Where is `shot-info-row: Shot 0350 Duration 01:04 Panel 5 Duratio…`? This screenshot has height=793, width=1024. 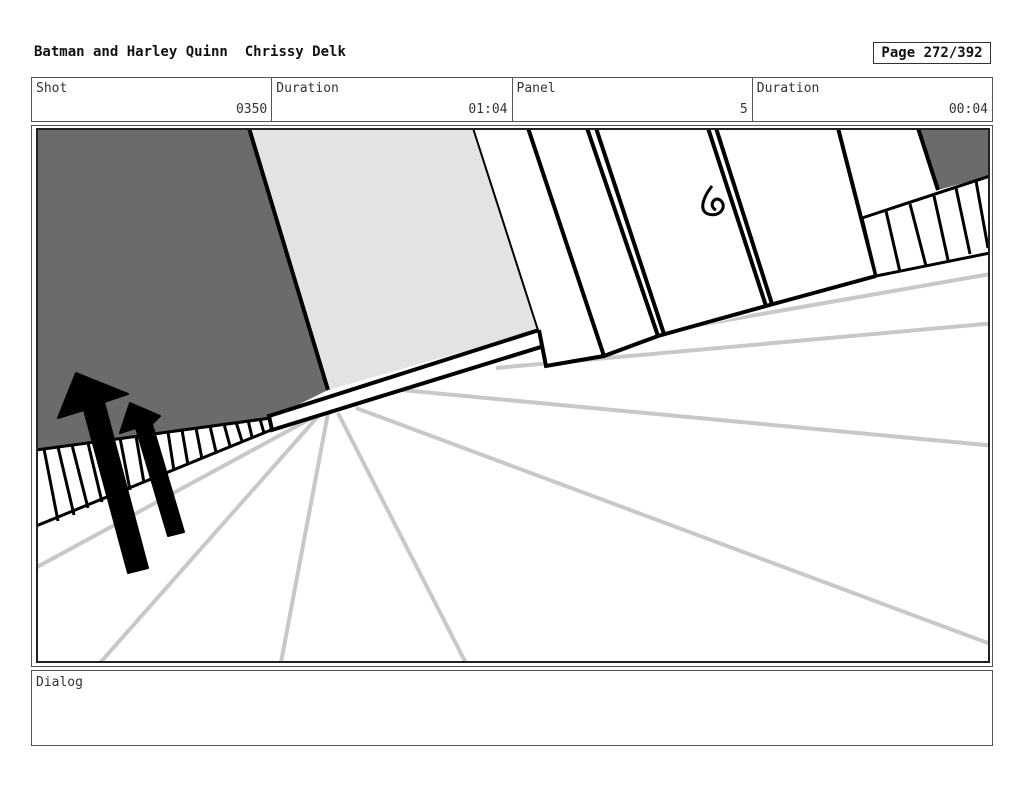
shot-info-row: Shot 0350 Duration 01:04 Panel 5 Duratio… is located at coordinates (512, 99).